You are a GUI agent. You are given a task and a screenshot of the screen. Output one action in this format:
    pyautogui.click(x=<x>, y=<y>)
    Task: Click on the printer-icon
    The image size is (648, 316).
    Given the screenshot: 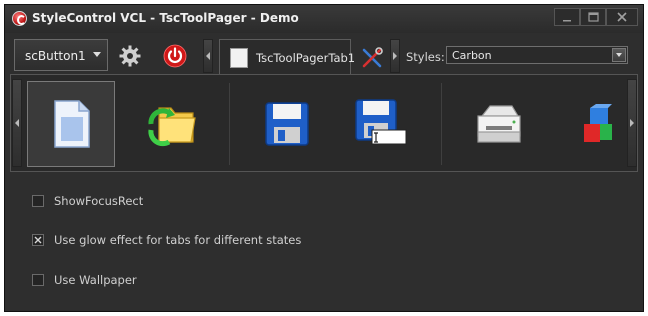 What is the action you would take?
    pyautogui.click(x=499, y=124)
    